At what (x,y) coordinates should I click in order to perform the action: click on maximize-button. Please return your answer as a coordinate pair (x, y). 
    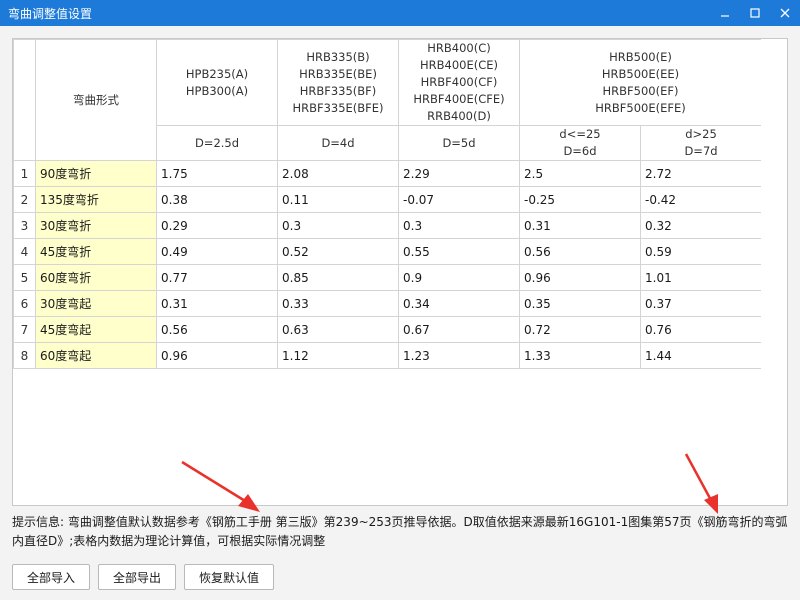
    Looking at the image, I should click on (755, 13).